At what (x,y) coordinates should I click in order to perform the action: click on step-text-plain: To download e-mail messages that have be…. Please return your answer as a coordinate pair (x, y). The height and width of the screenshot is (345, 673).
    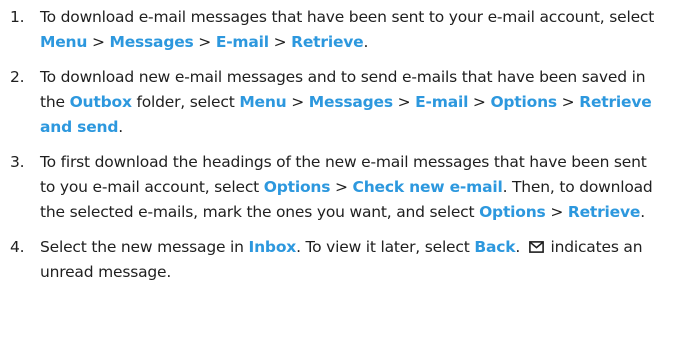
    Looking at the image, I should click on (347, 17).